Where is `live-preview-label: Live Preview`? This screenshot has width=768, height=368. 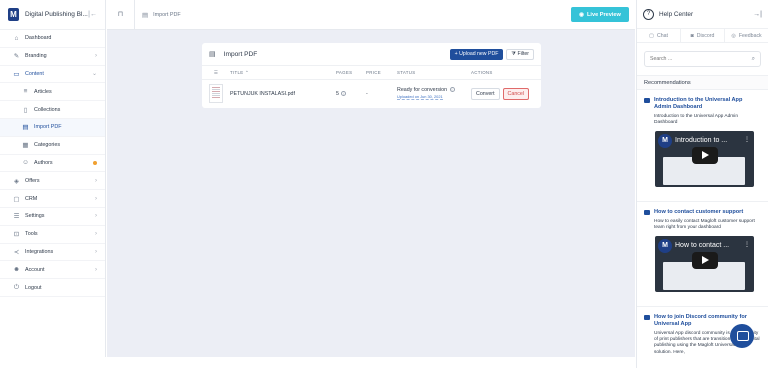
live-preview-label: Live Preview is located at coordinates (603, 14).